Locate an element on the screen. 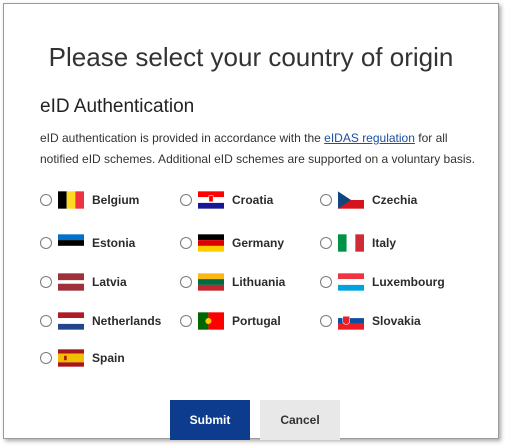 The width and height of the screenshot is (506, 446). flag-belgium-icon is located at coordinates (71, 200).